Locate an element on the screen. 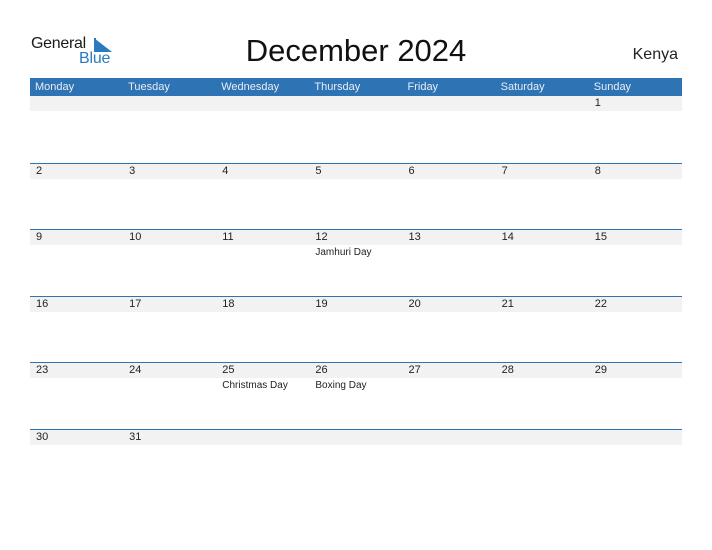 This screenshot has width=712, height=550. day-number: 16 is located at coordinates (42, 303).